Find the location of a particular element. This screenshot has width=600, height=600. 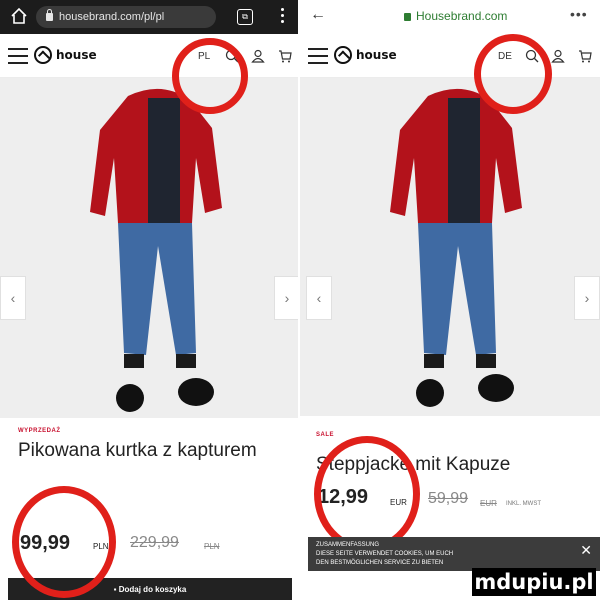

old-currency: PLN is located at coordinates (212, 546).